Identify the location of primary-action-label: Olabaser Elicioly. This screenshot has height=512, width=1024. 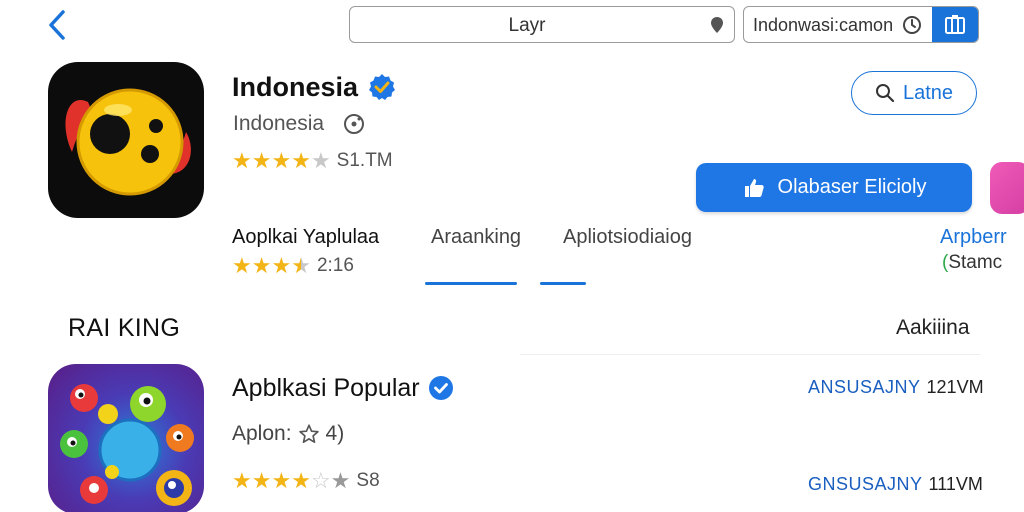
(852, 187).